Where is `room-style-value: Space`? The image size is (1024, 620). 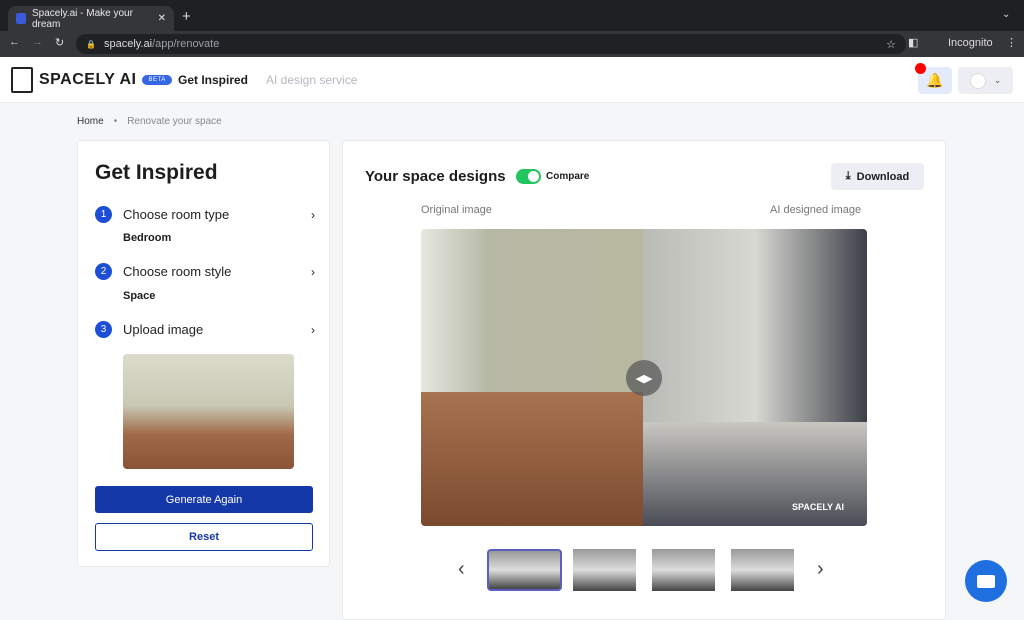
room-style-value: Space is located at coordinates (139, 296).